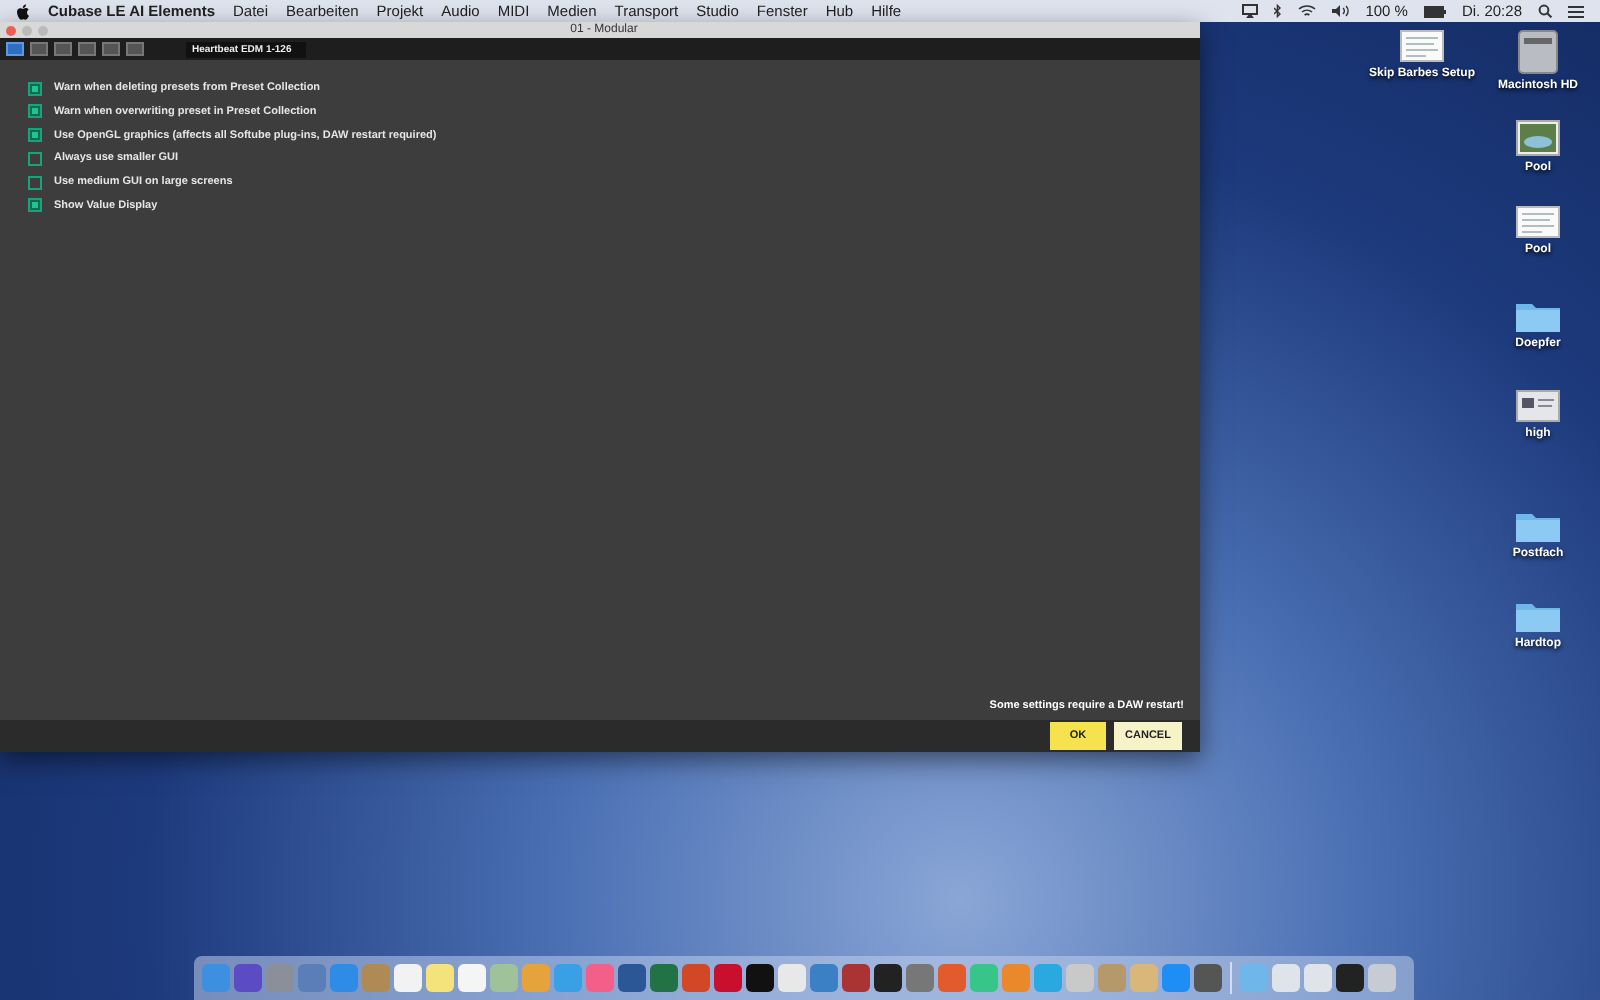 The image size is (1600, 1000). I want to click on minimize-icon, so click(27, 30).